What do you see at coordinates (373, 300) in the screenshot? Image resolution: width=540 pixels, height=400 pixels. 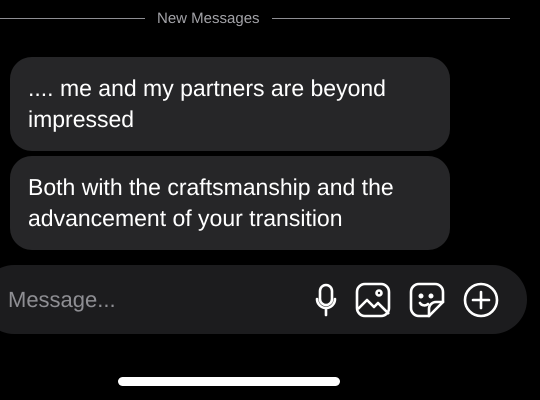 I see `image-icon` at bounding box center [373, 300].